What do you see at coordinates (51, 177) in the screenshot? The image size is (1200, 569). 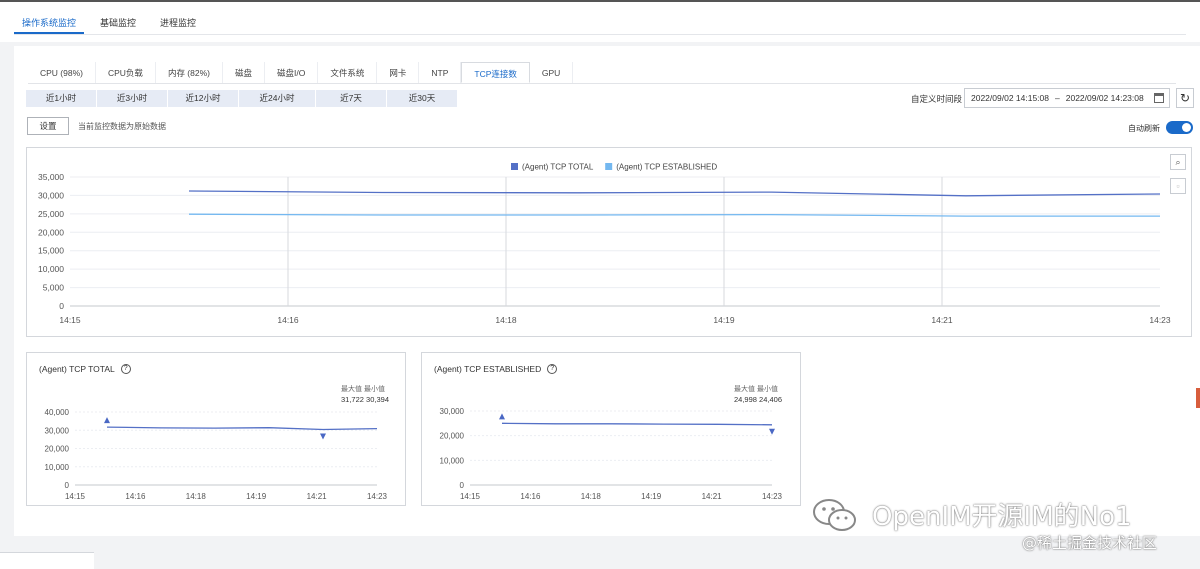 I see `y-tick-label: 35,000` at bounding box center [51, 177].